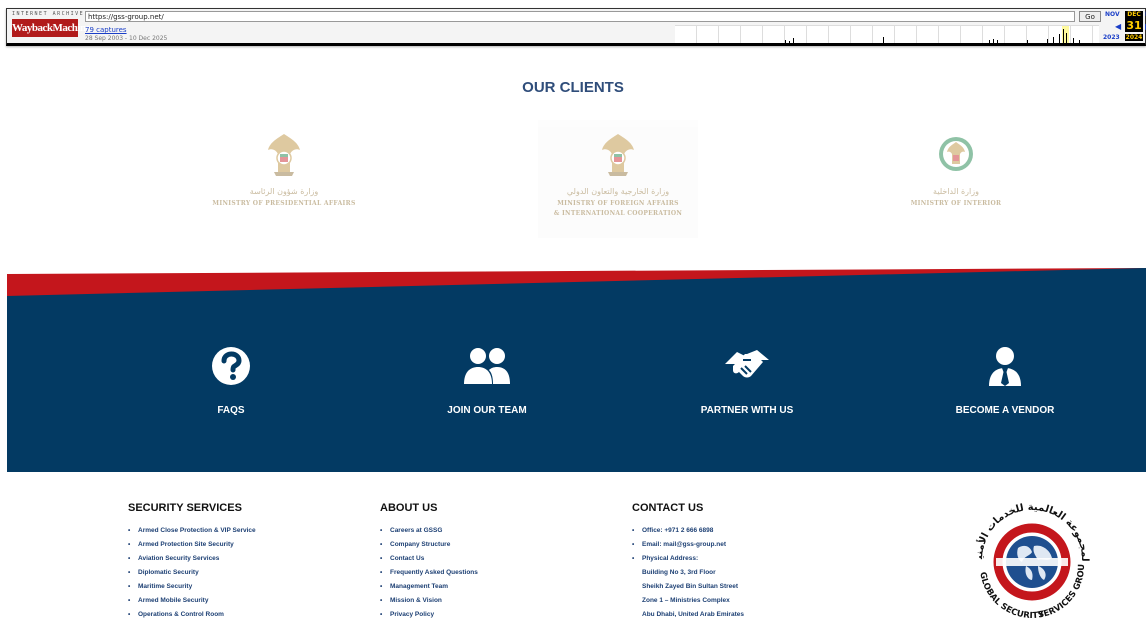 The height and width of the screenshot is (622, 1146). Describe the element at coordinates (618, 213) in the screenshot. I see `client-english-name-2: & INTERNATIONAL COOPERATION` at that location.